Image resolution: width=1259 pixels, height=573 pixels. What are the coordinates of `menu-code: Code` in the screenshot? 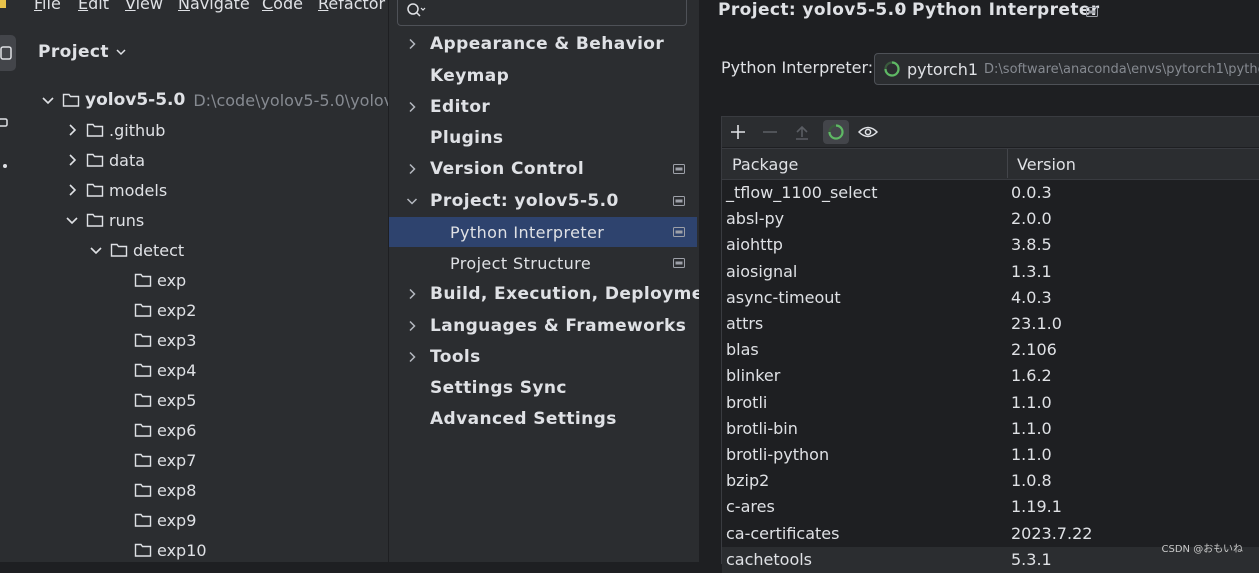 It's located at (282, 6).